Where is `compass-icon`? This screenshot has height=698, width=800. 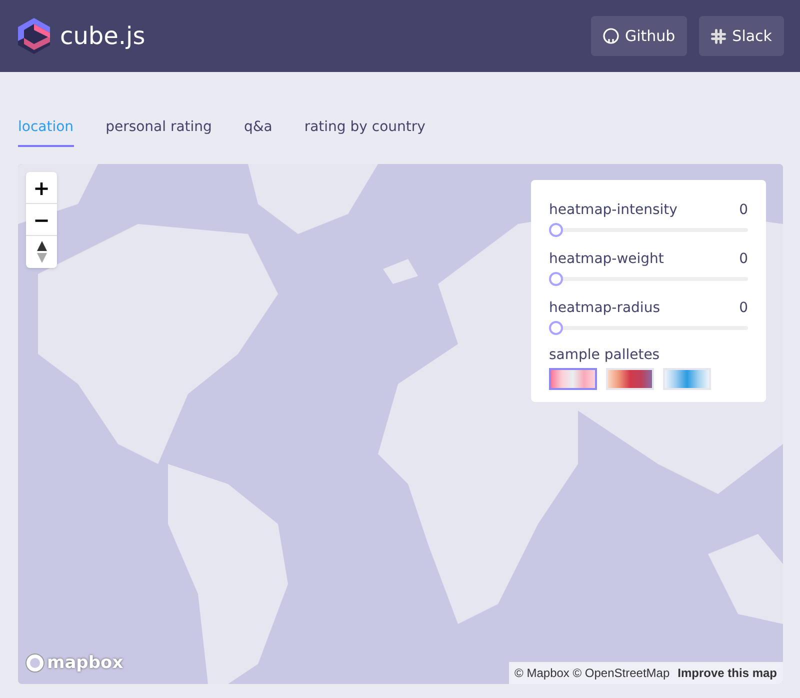
compass-icon is located at coordinates (41, 252).